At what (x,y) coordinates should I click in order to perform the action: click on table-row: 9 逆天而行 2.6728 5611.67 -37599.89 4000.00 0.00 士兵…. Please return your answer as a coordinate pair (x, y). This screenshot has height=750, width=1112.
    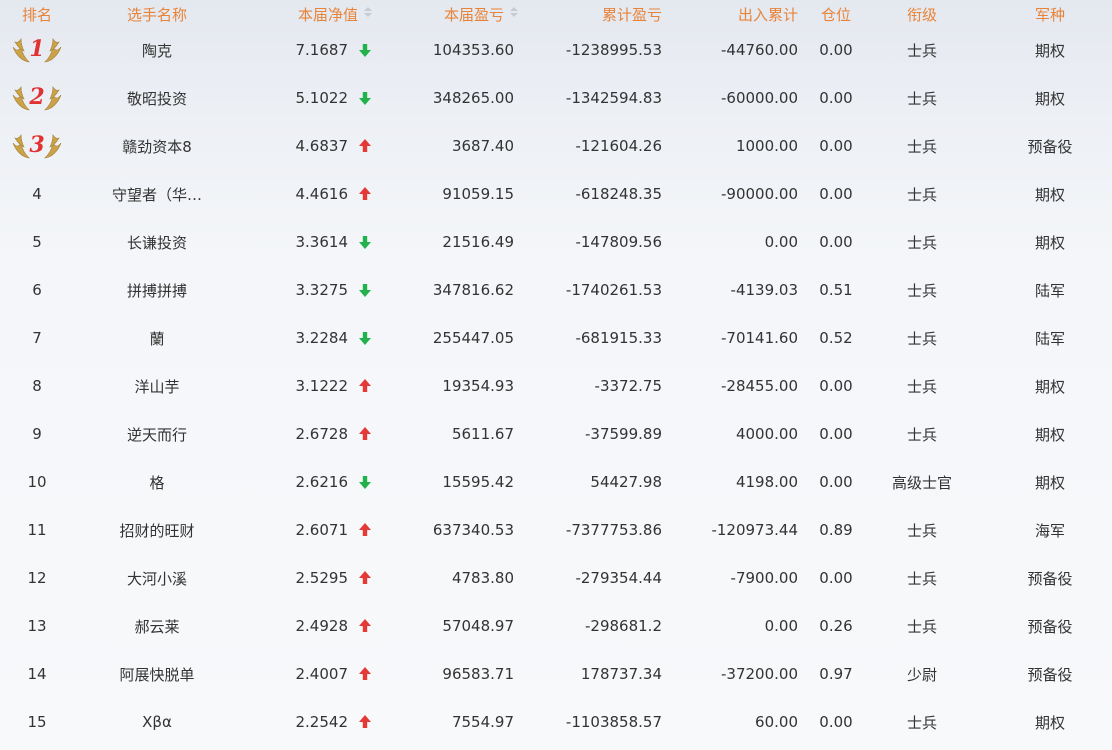
    Looking at the image, I should click on (556, 434).